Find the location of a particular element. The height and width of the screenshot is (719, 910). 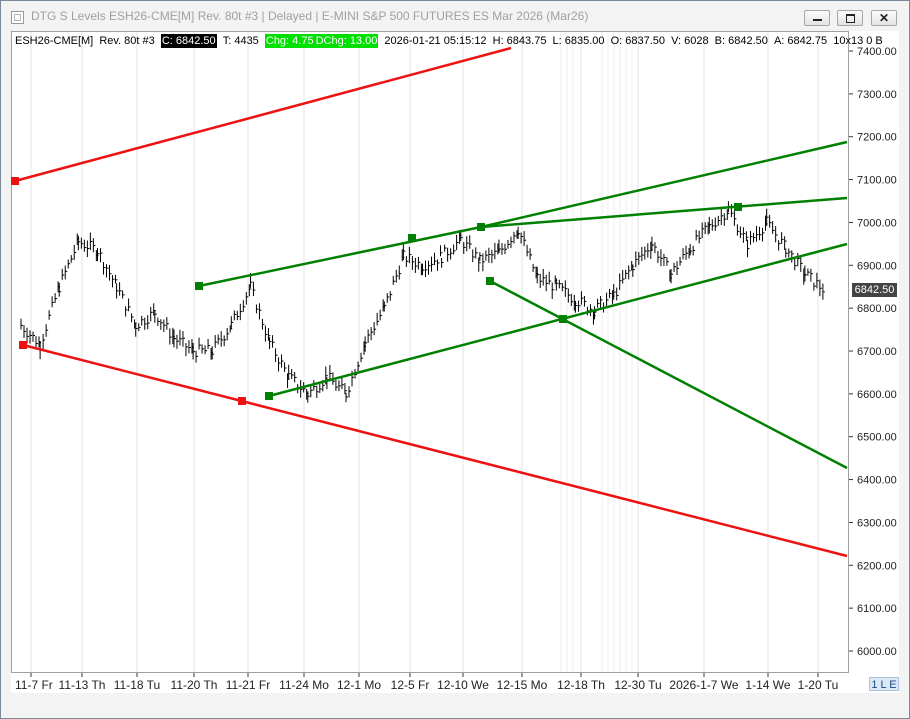

time-tick-label: 12-10 We is located at coordinates (463, 685).